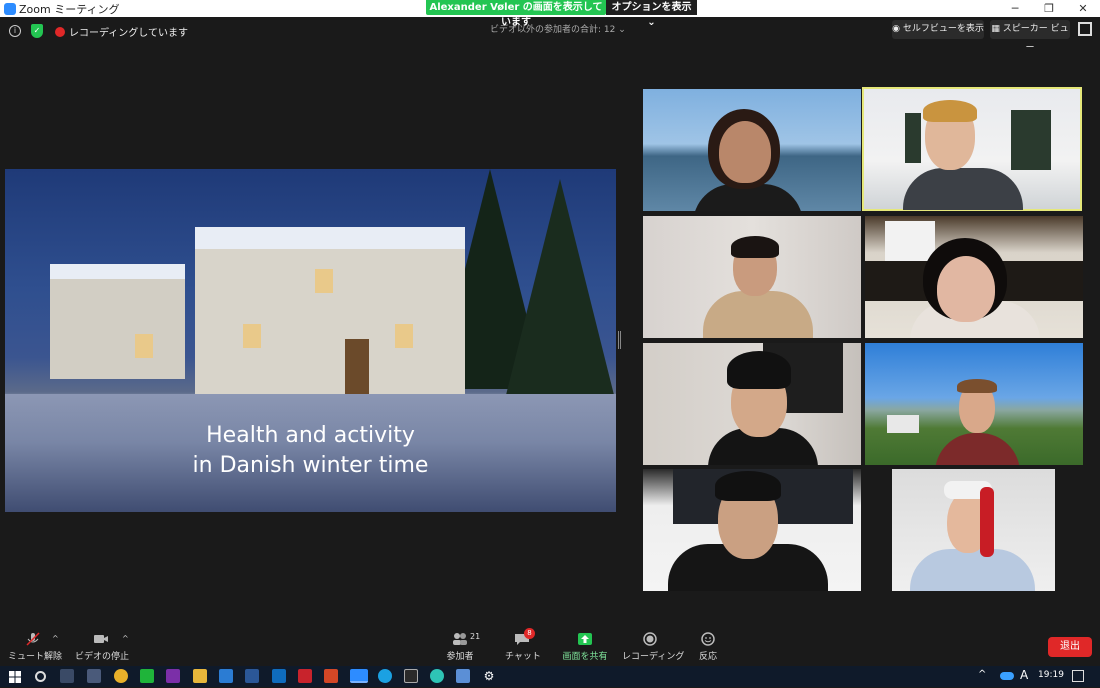 The width and height of the screenshot is (1100, 688). What do you see at coordinates (359, 676) in the screenshot?
I see `zoom-taskbar-icon` at bounding box center [359, 676].